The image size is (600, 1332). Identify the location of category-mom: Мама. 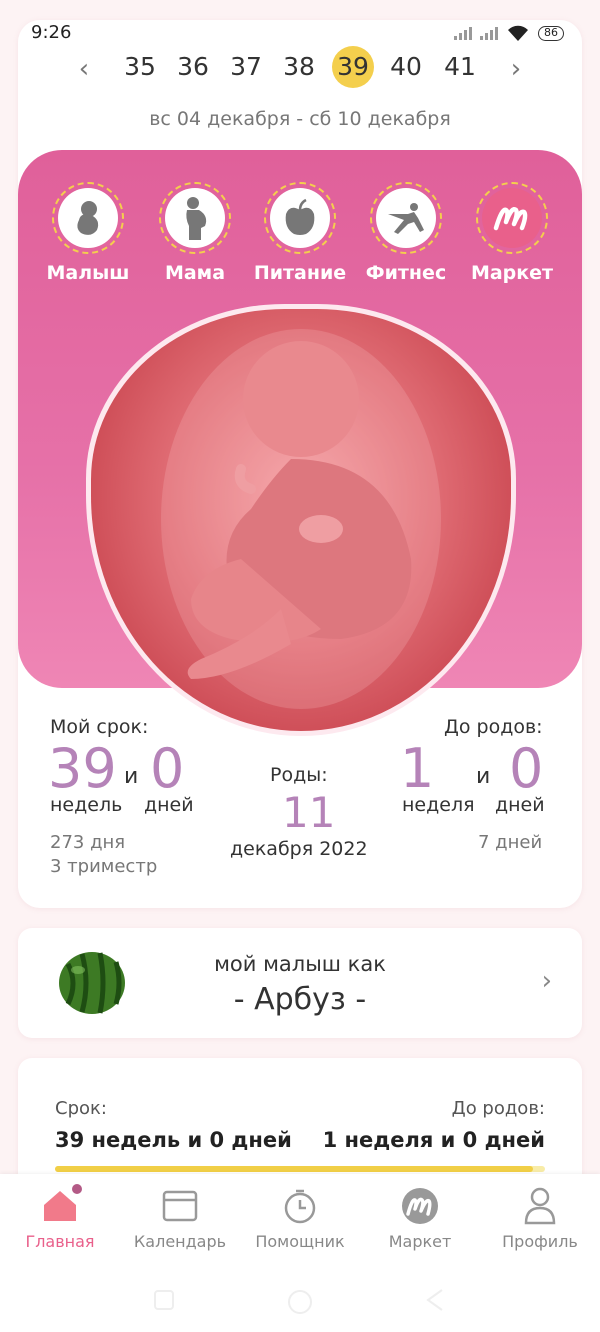
(195, 233).